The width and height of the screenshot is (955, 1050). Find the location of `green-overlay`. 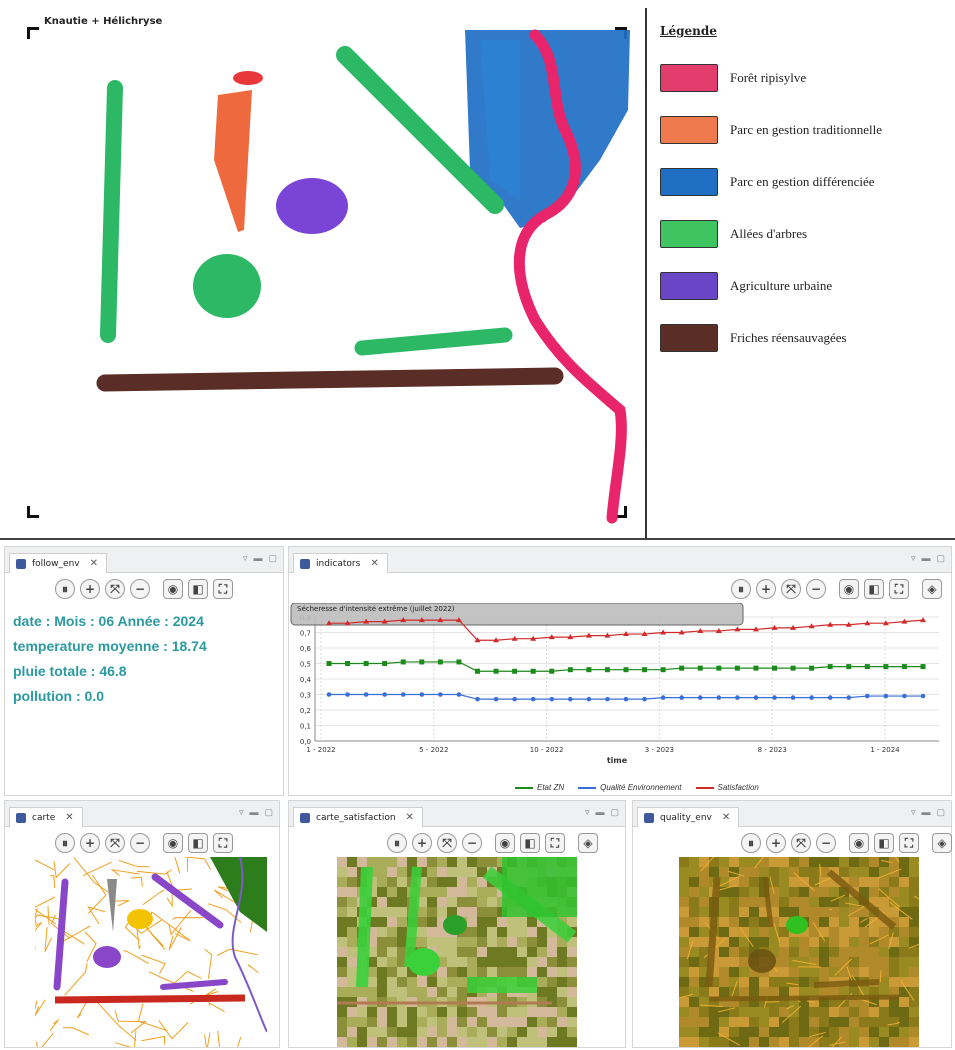

green-overlay is located at coordinates (502, 985).